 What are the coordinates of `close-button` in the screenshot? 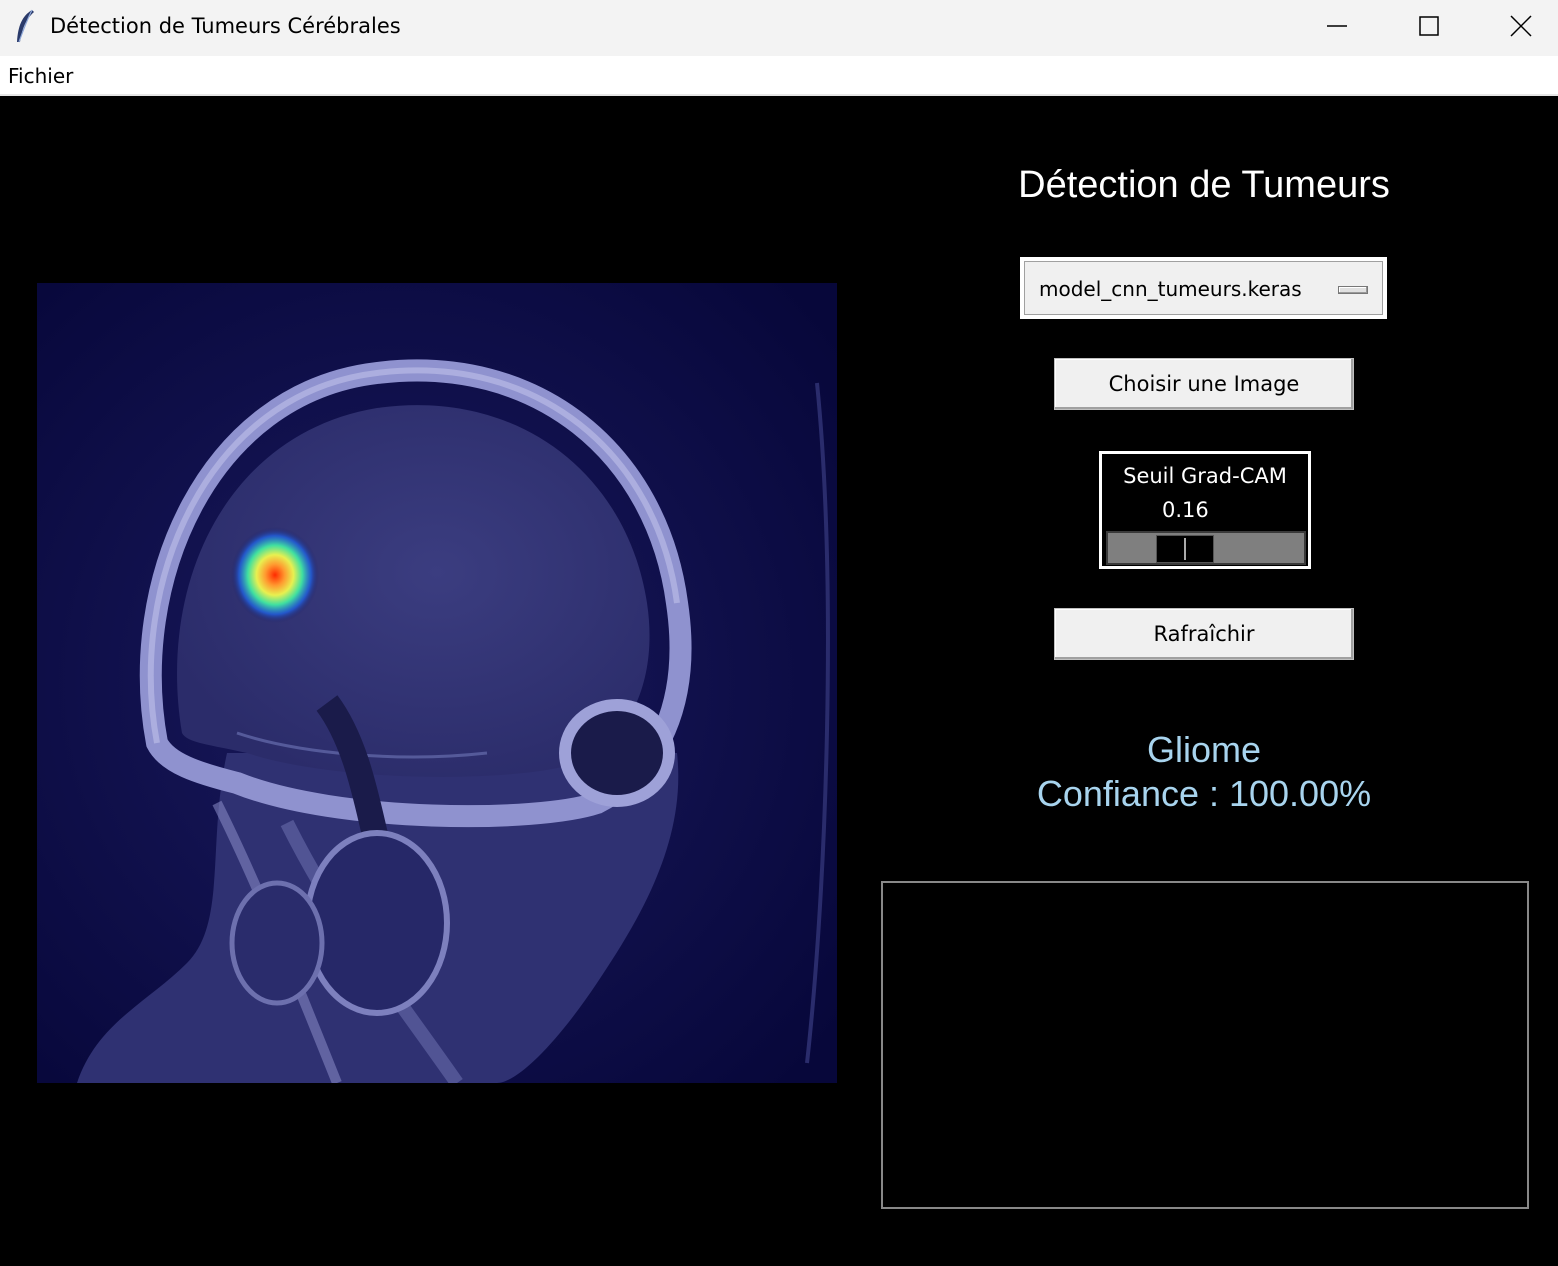 It's located at (1516, 26).